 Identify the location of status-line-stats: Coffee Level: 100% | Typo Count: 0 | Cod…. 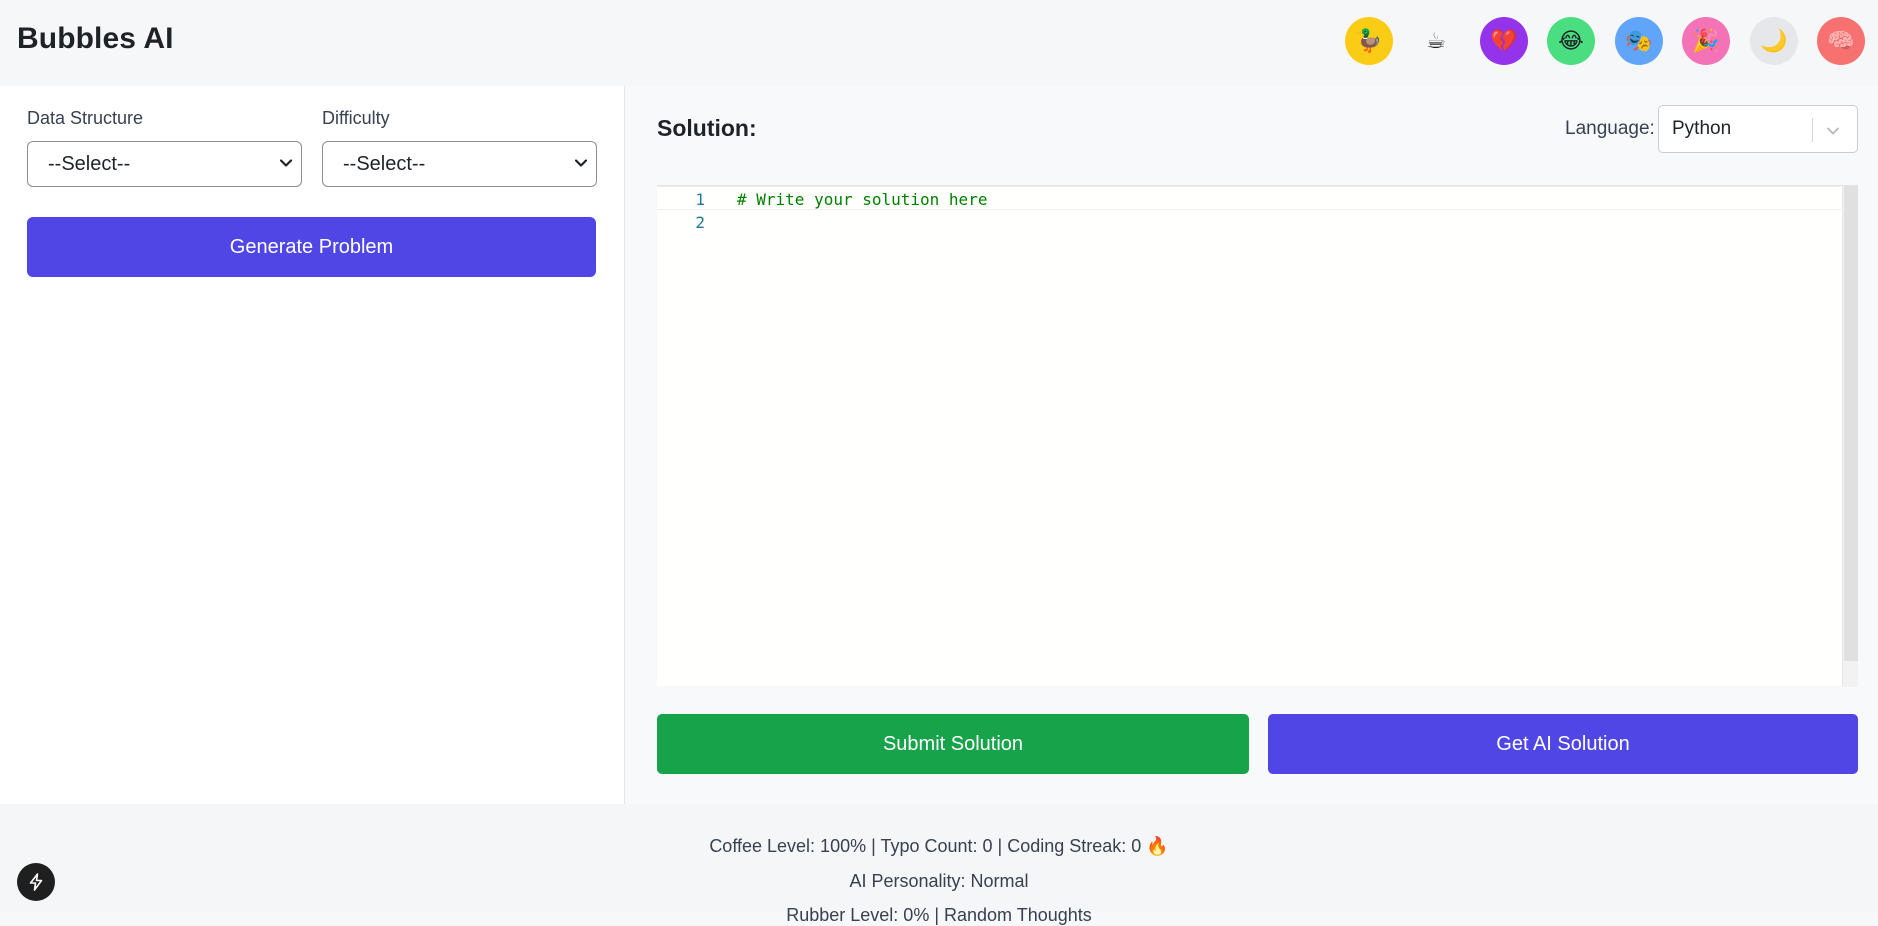
(939, 846).